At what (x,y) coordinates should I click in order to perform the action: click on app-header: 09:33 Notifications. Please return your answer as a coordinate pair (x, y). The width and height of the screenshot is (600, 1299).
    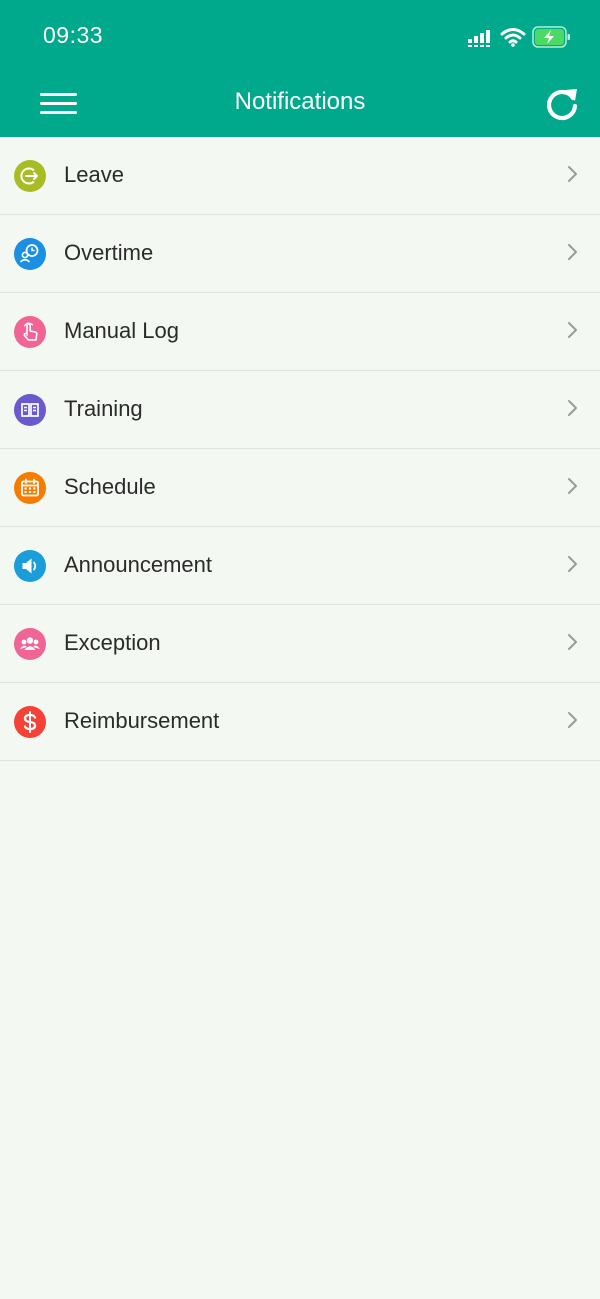
    Looking at the image, I should click on (300, 68).